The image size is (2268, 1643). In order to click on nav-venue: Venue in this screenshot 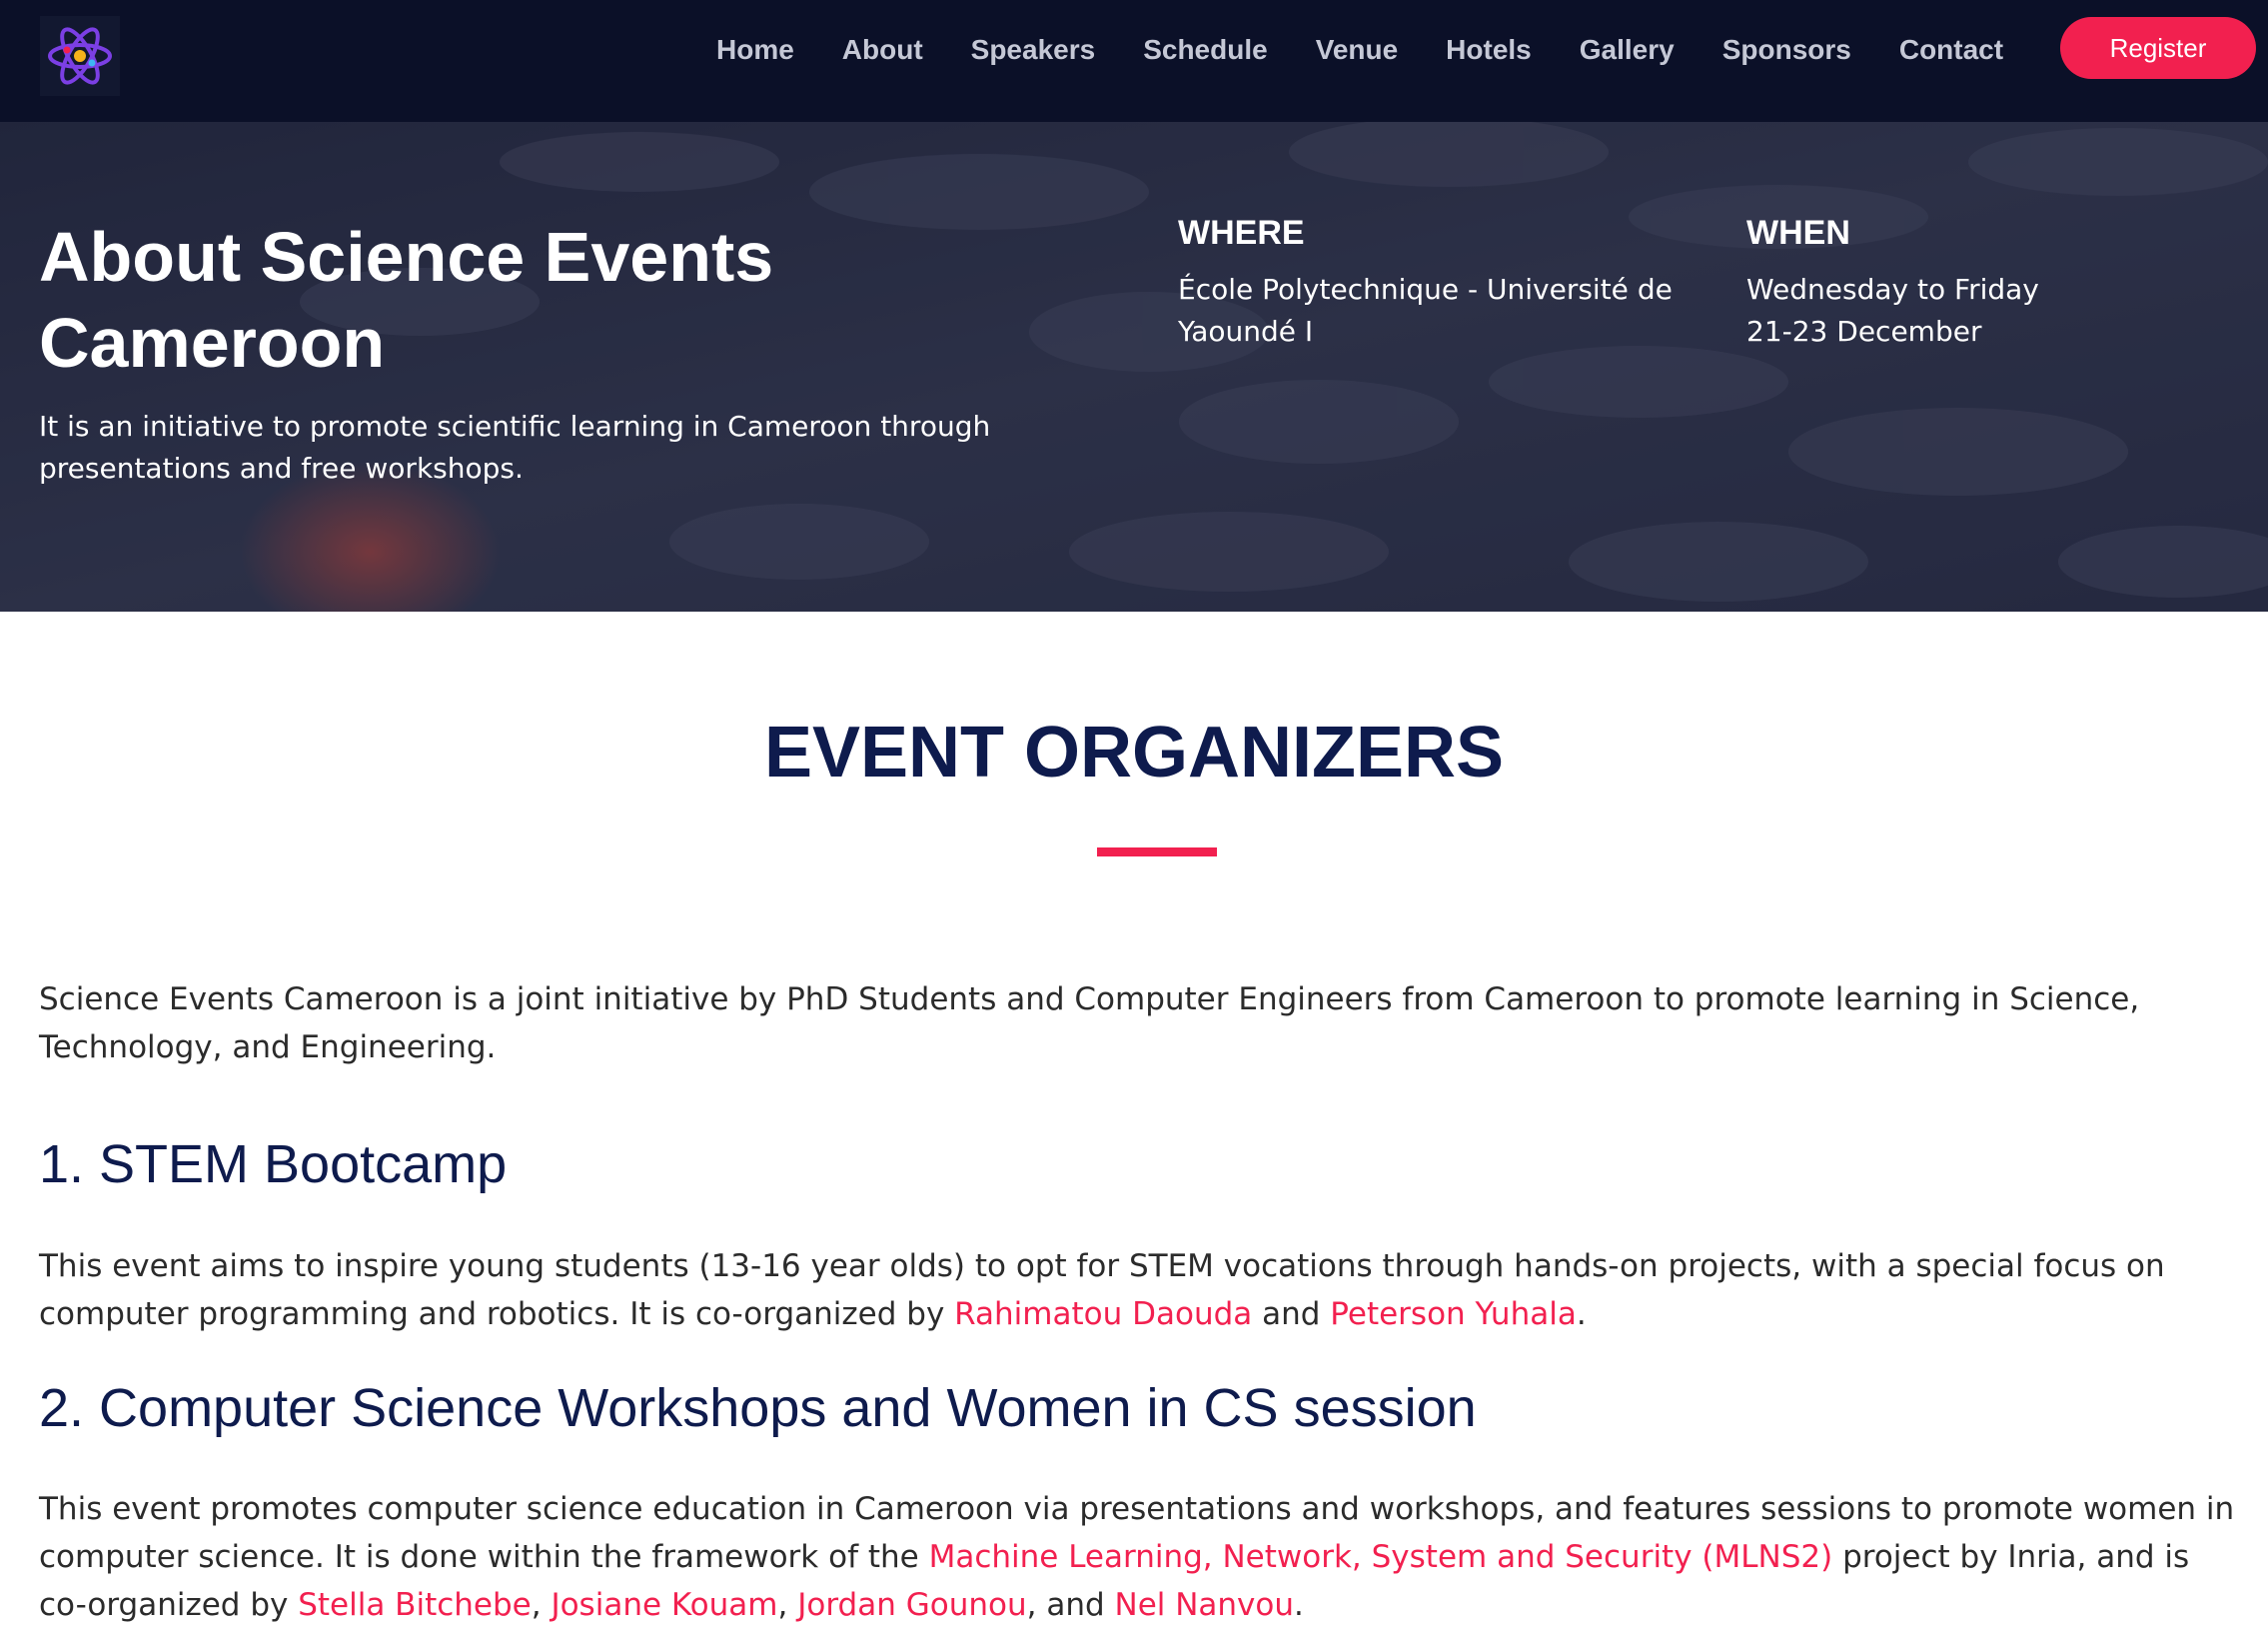, I will do `click(1357, 50)`.